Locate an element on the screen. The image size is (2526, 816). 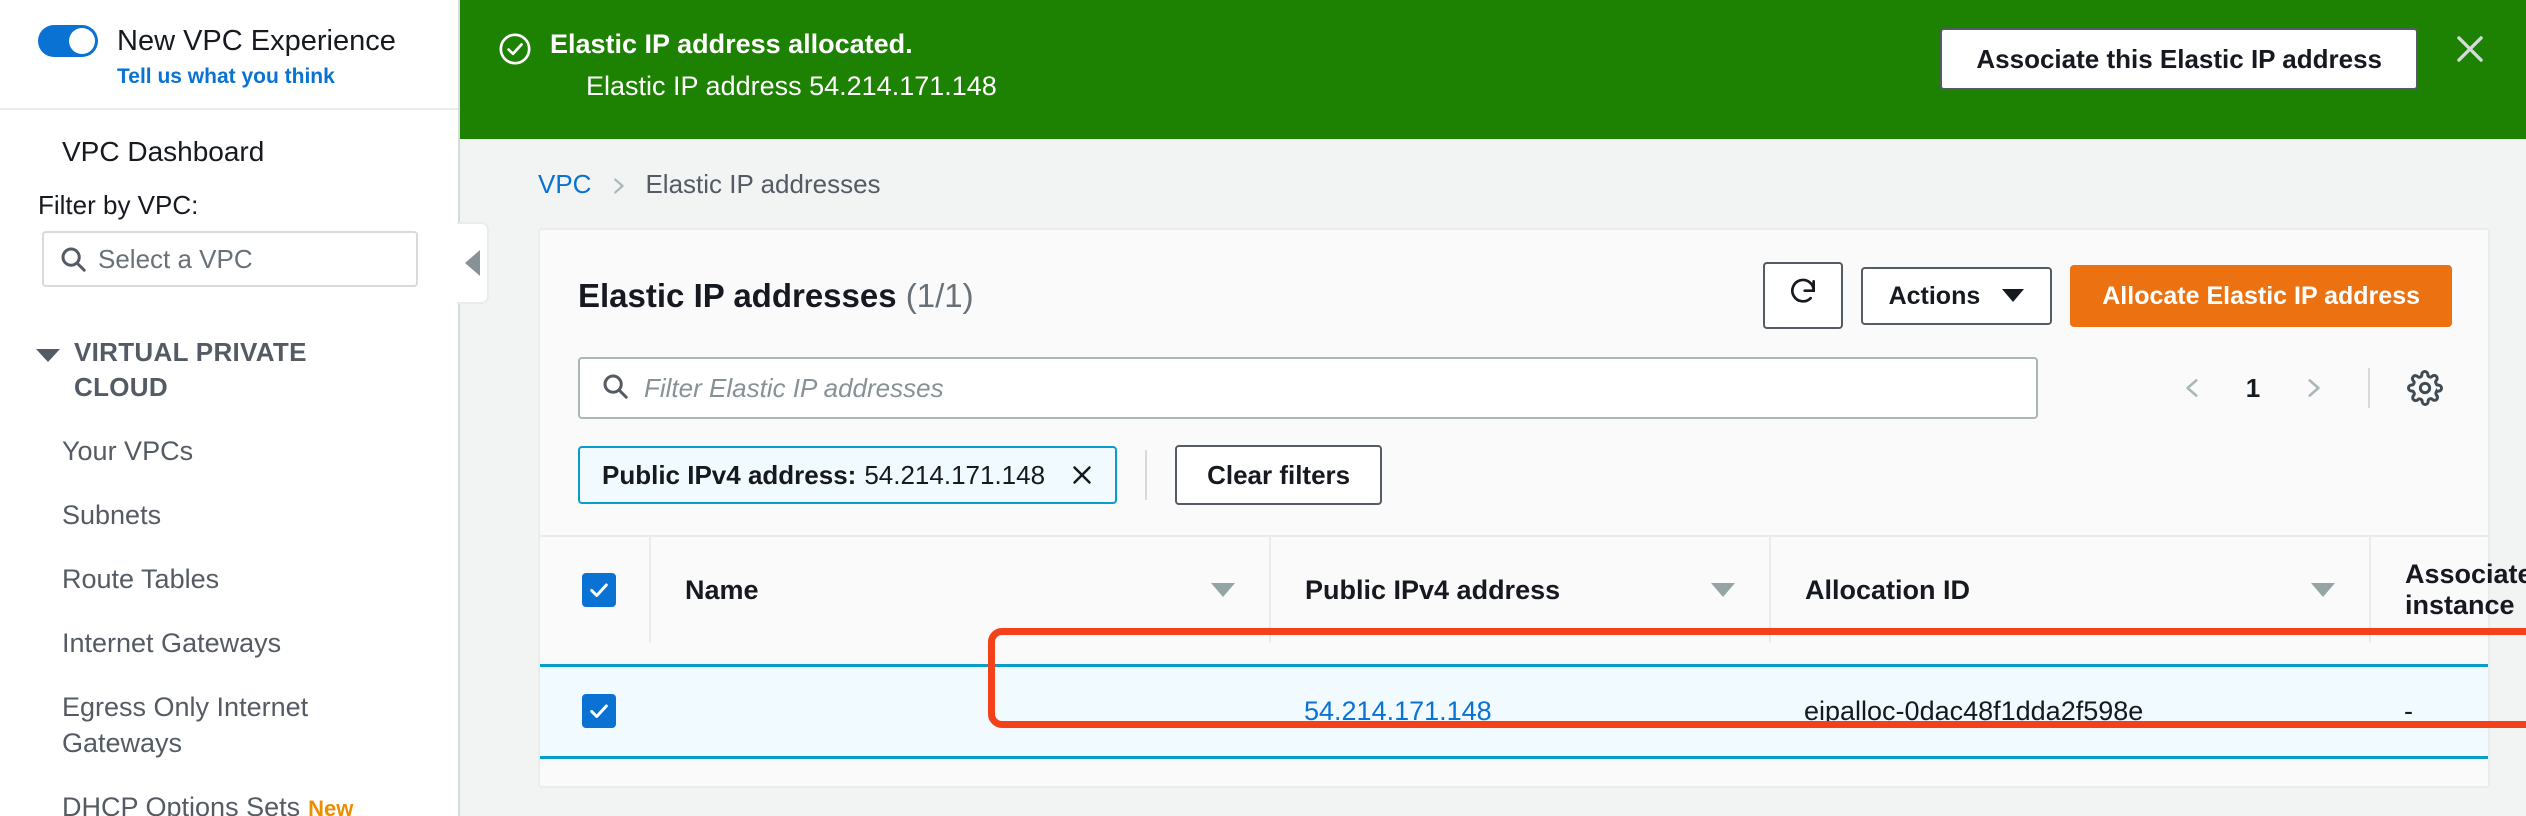
search-placeholder: Filter Elastic IP addresses is located at coordinates (794, 387).